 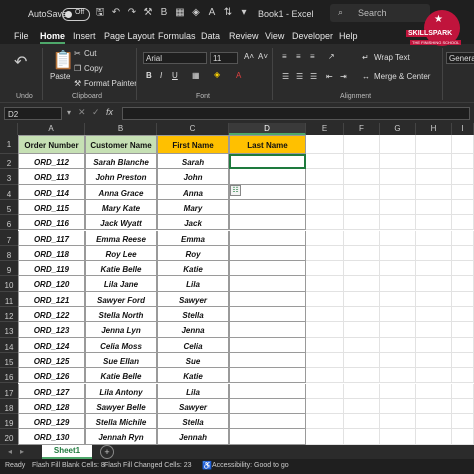 I want to click on customize-qat-icon: ▾, so click(x=244, y=13).